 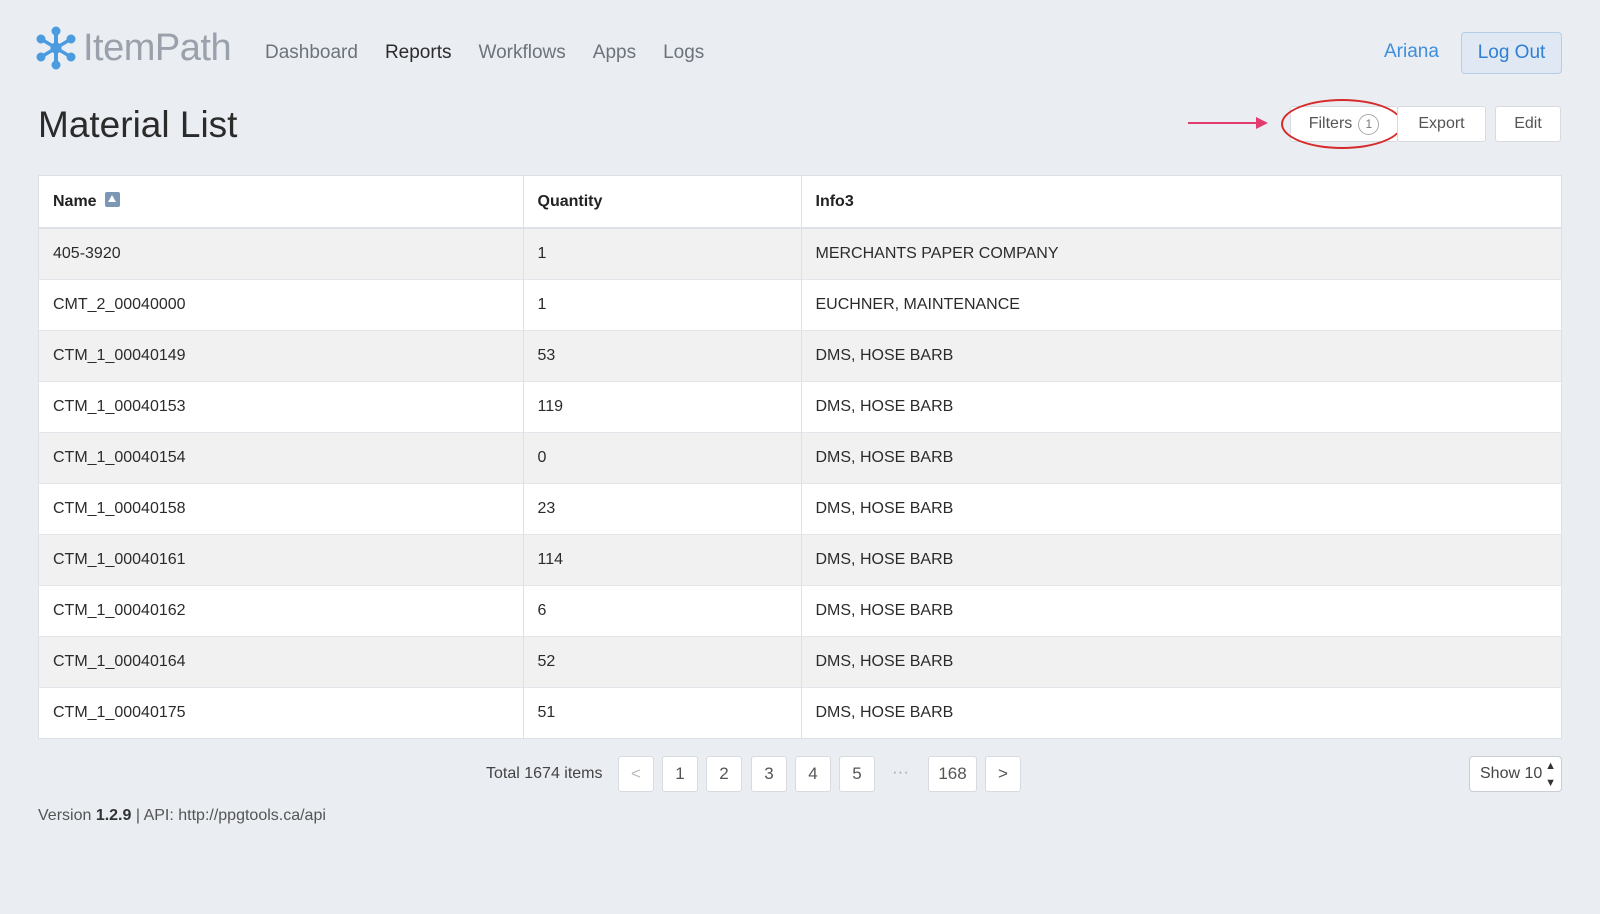 I want to click on select-caret-icon: ▲ ▼, so click(x=1550, y=774).